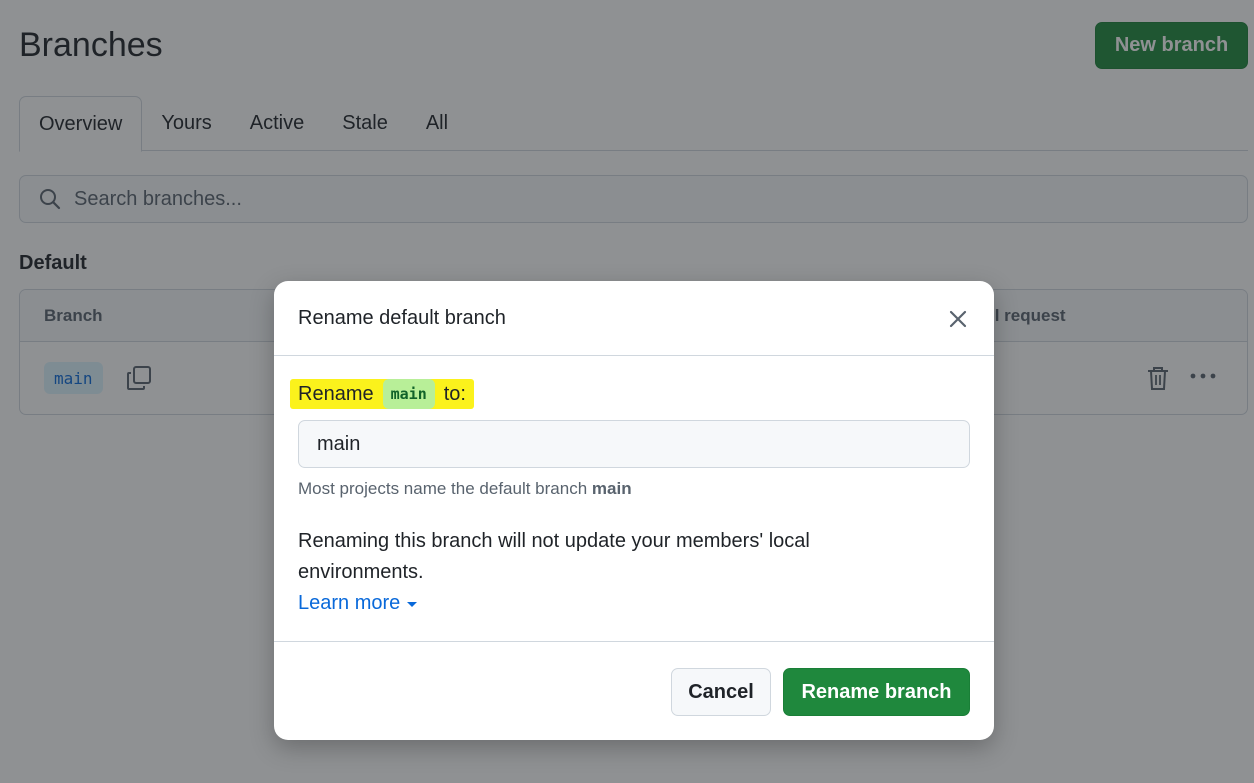 The image size is (1254, 783). What do you see at coordinates (611, 488) in the screenshot?
I see `hint-branch: main` at bounding box center [611, 488].